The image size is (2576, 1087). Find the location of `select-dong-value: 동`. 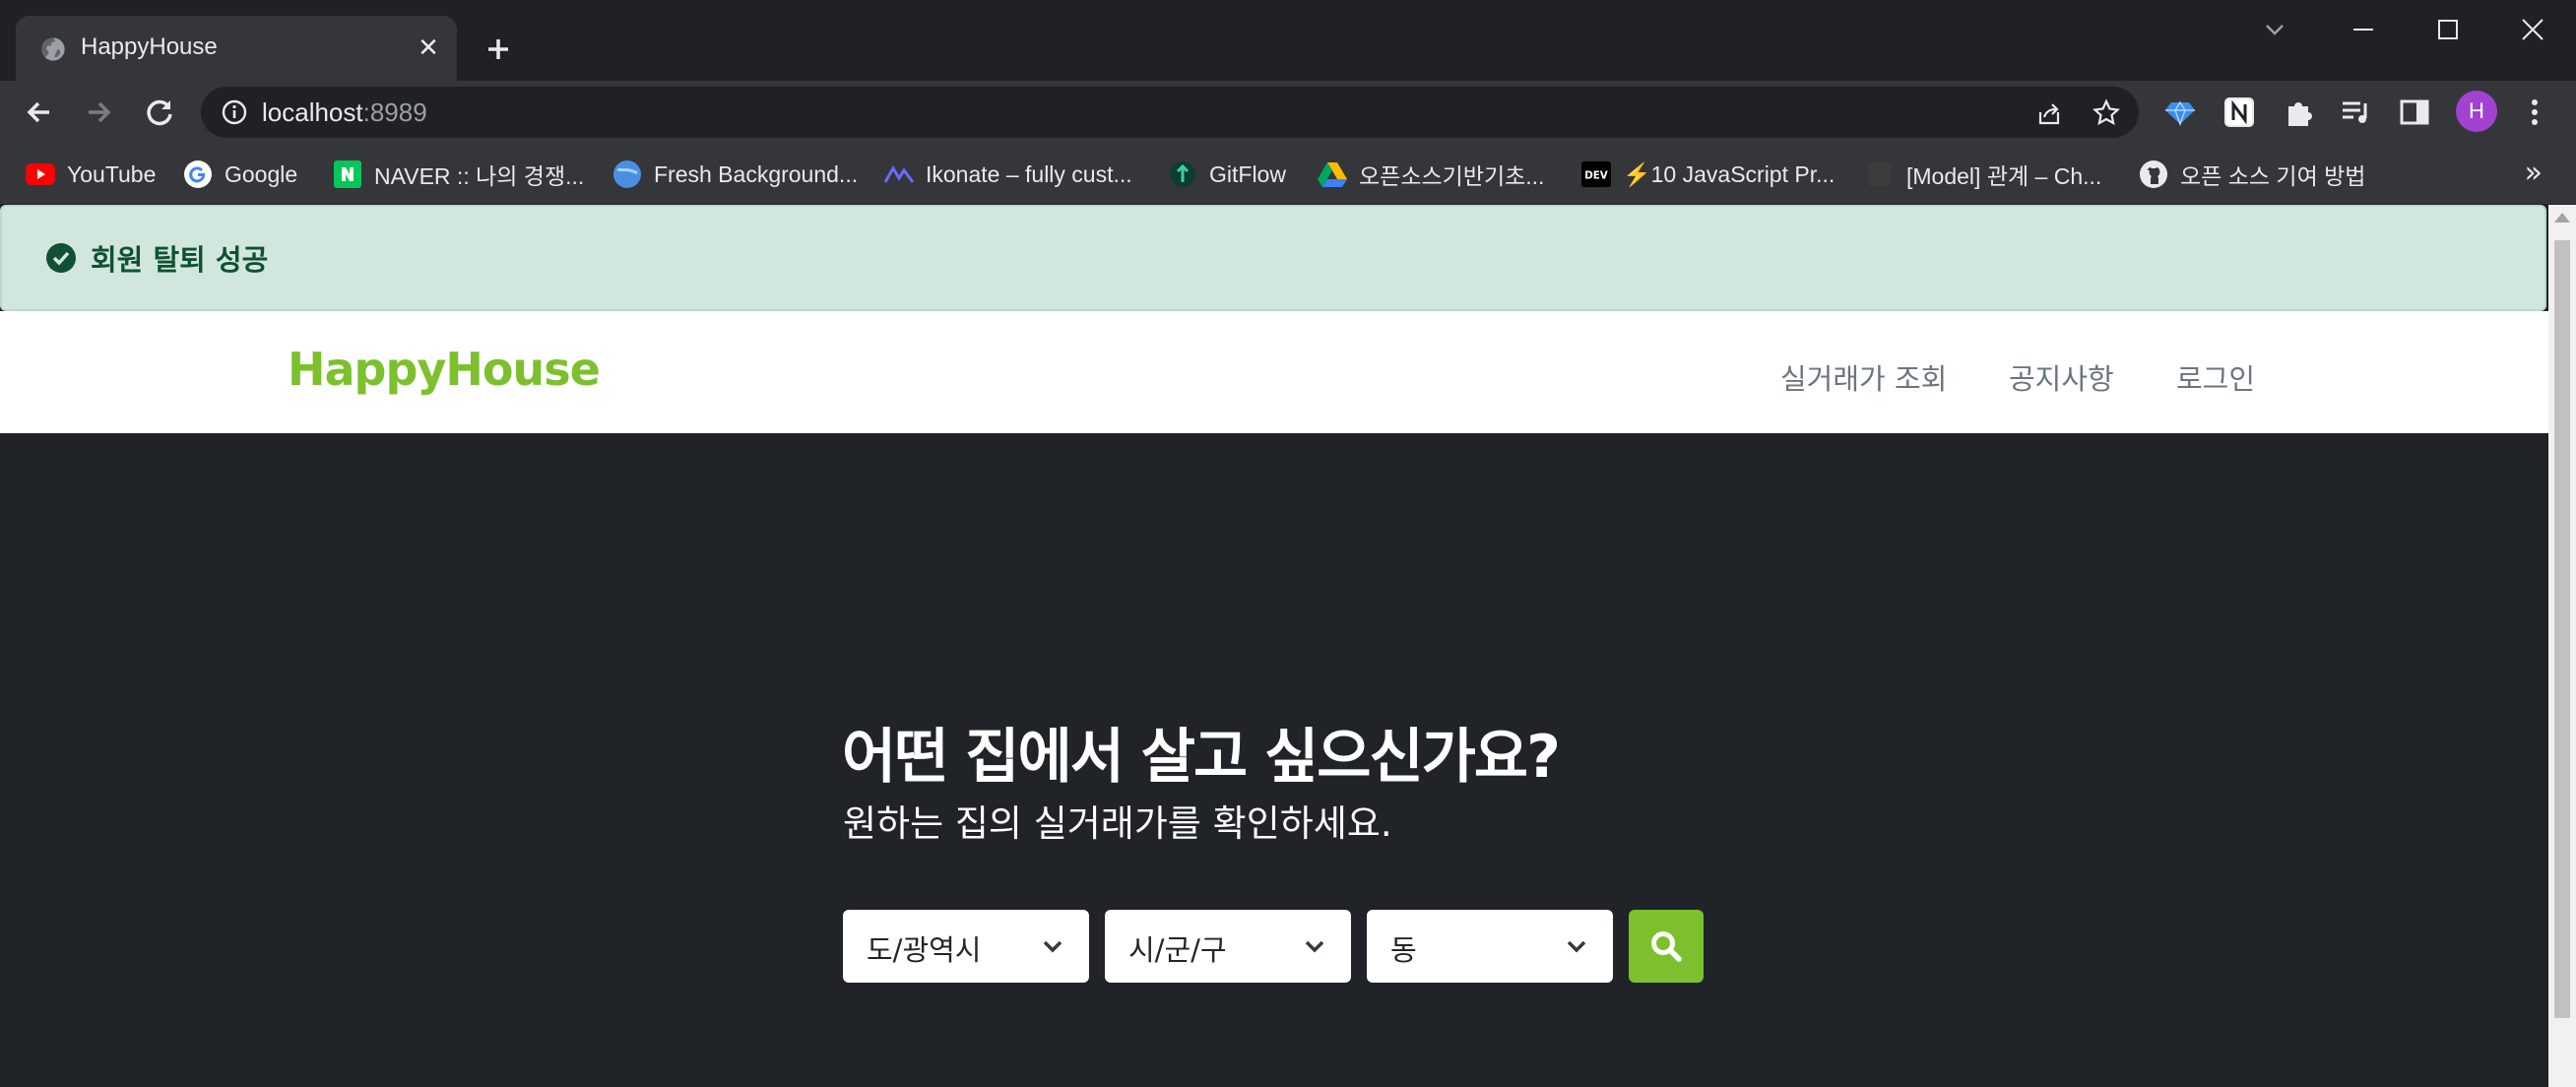

select-dong-value: 동 is located at coordinates (1403, 950).